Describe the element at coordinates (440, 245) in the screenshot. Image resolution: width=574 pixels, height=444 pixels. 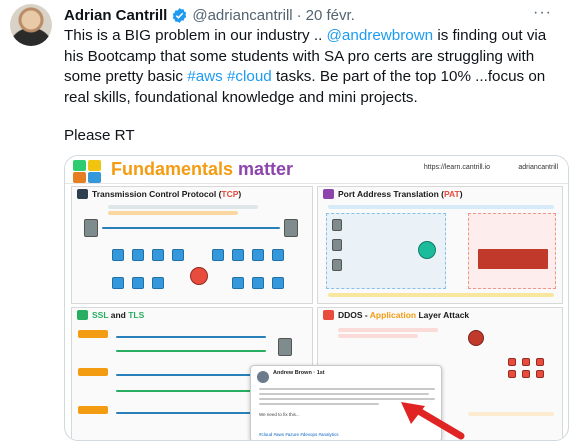
I see `pat-panel: Port Address Translation (PAT)` at that location.